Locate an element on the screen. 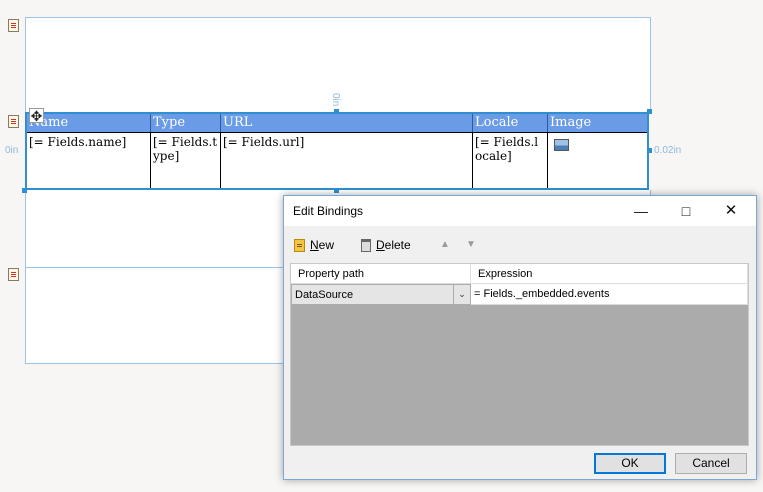 This screenshot has height=492, width=763. new-icon is located at coordinates (299, 245).